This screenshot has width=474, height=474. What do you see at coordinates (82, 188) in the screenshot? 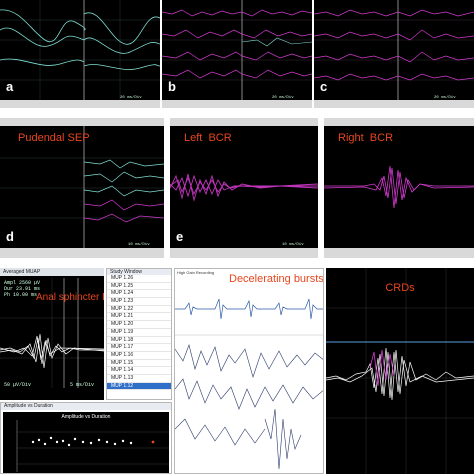
I see `panel-d: 10 ms/Div Pudendal SEP d` at bounding box center [82, 188].